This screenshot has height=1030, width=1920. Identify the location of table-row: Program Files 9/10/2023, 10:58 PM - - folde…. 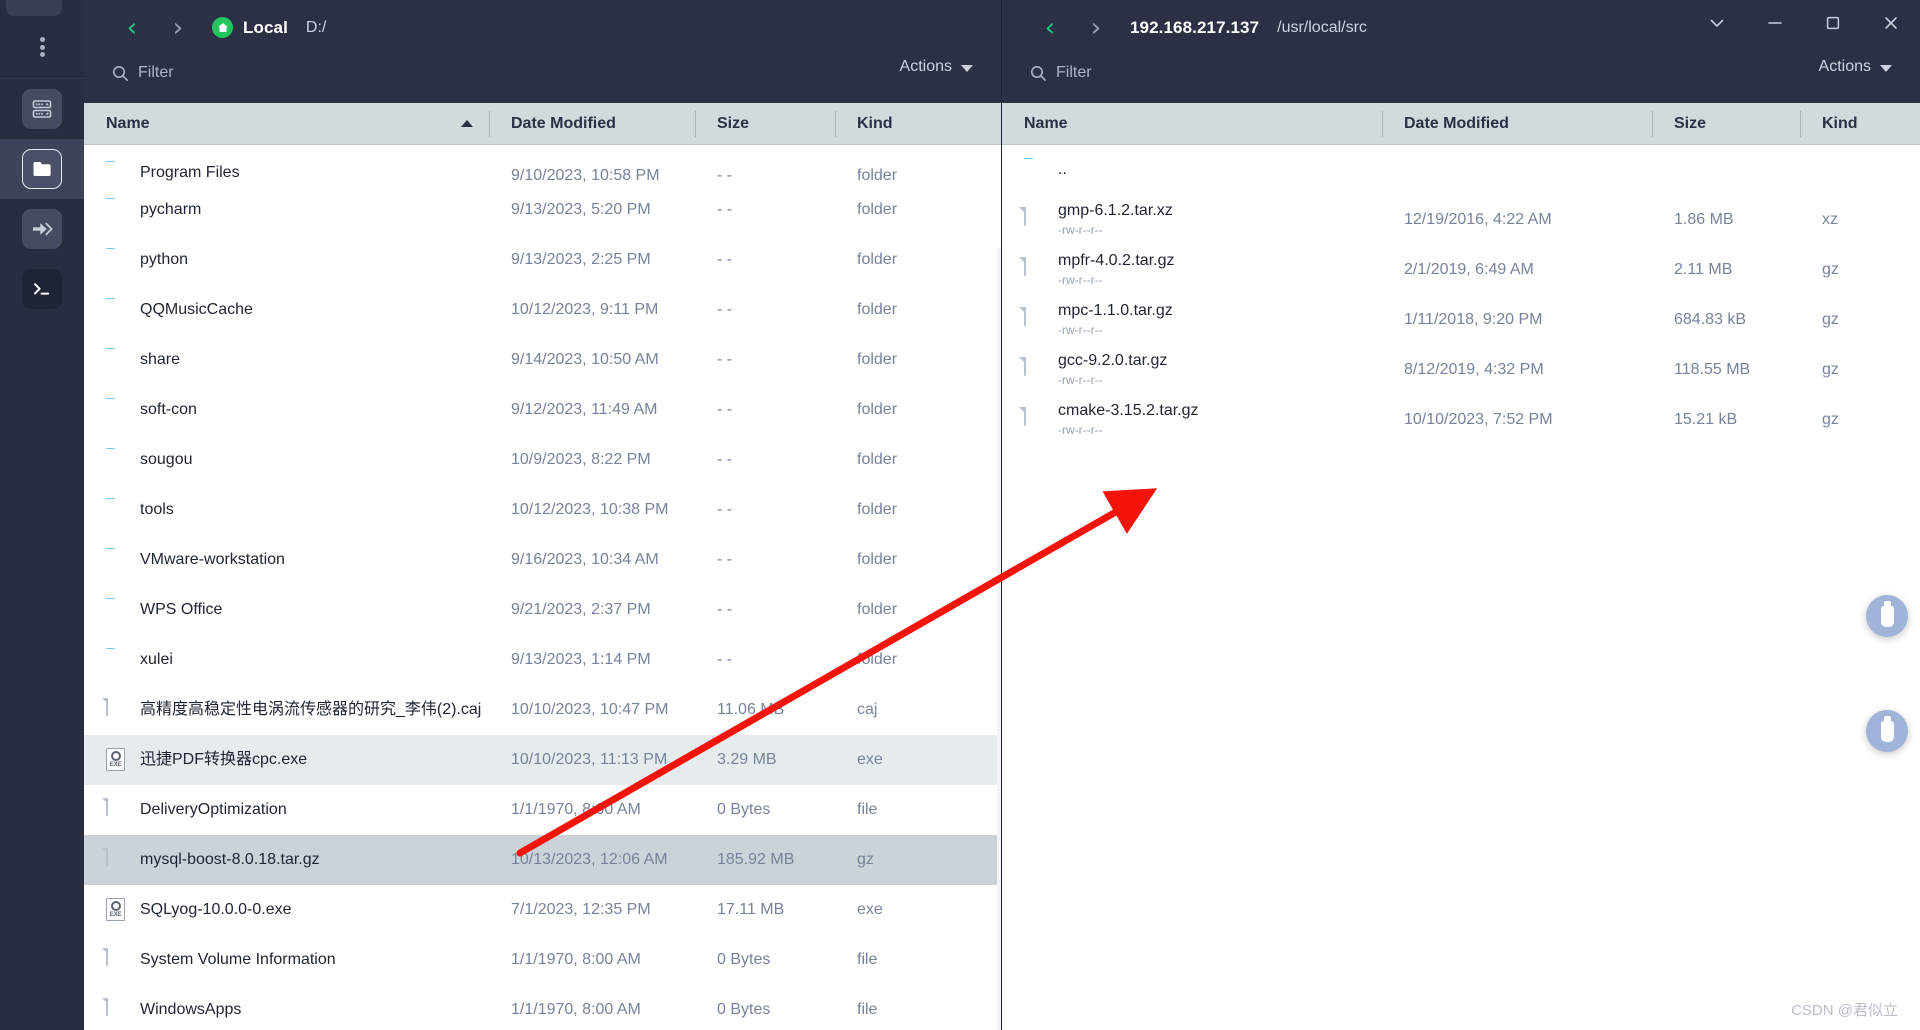
(542, 165).